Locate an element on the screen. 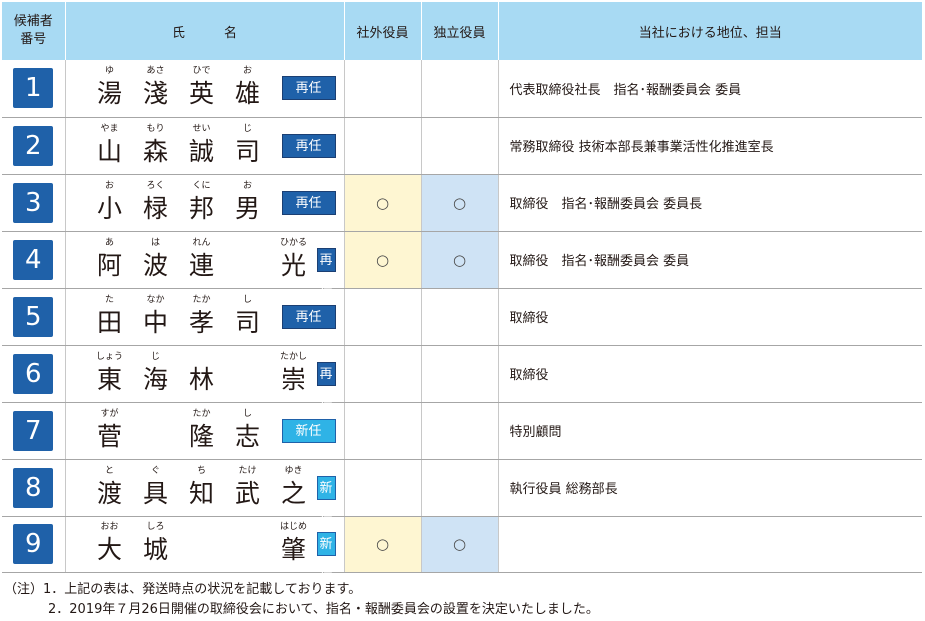 This screenshot has width=925, height=621. kanji: 渡 is located at coordinates (109, 493).